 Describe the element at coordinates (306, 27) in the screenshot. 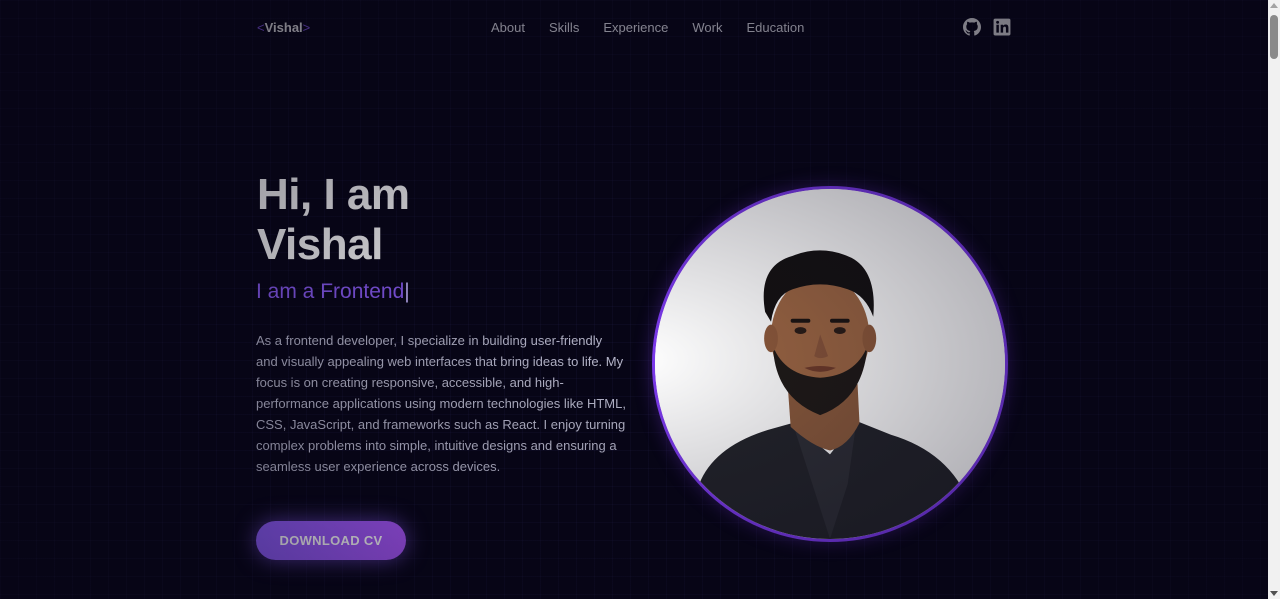

I see `logo-close-bracket: >` at that location.